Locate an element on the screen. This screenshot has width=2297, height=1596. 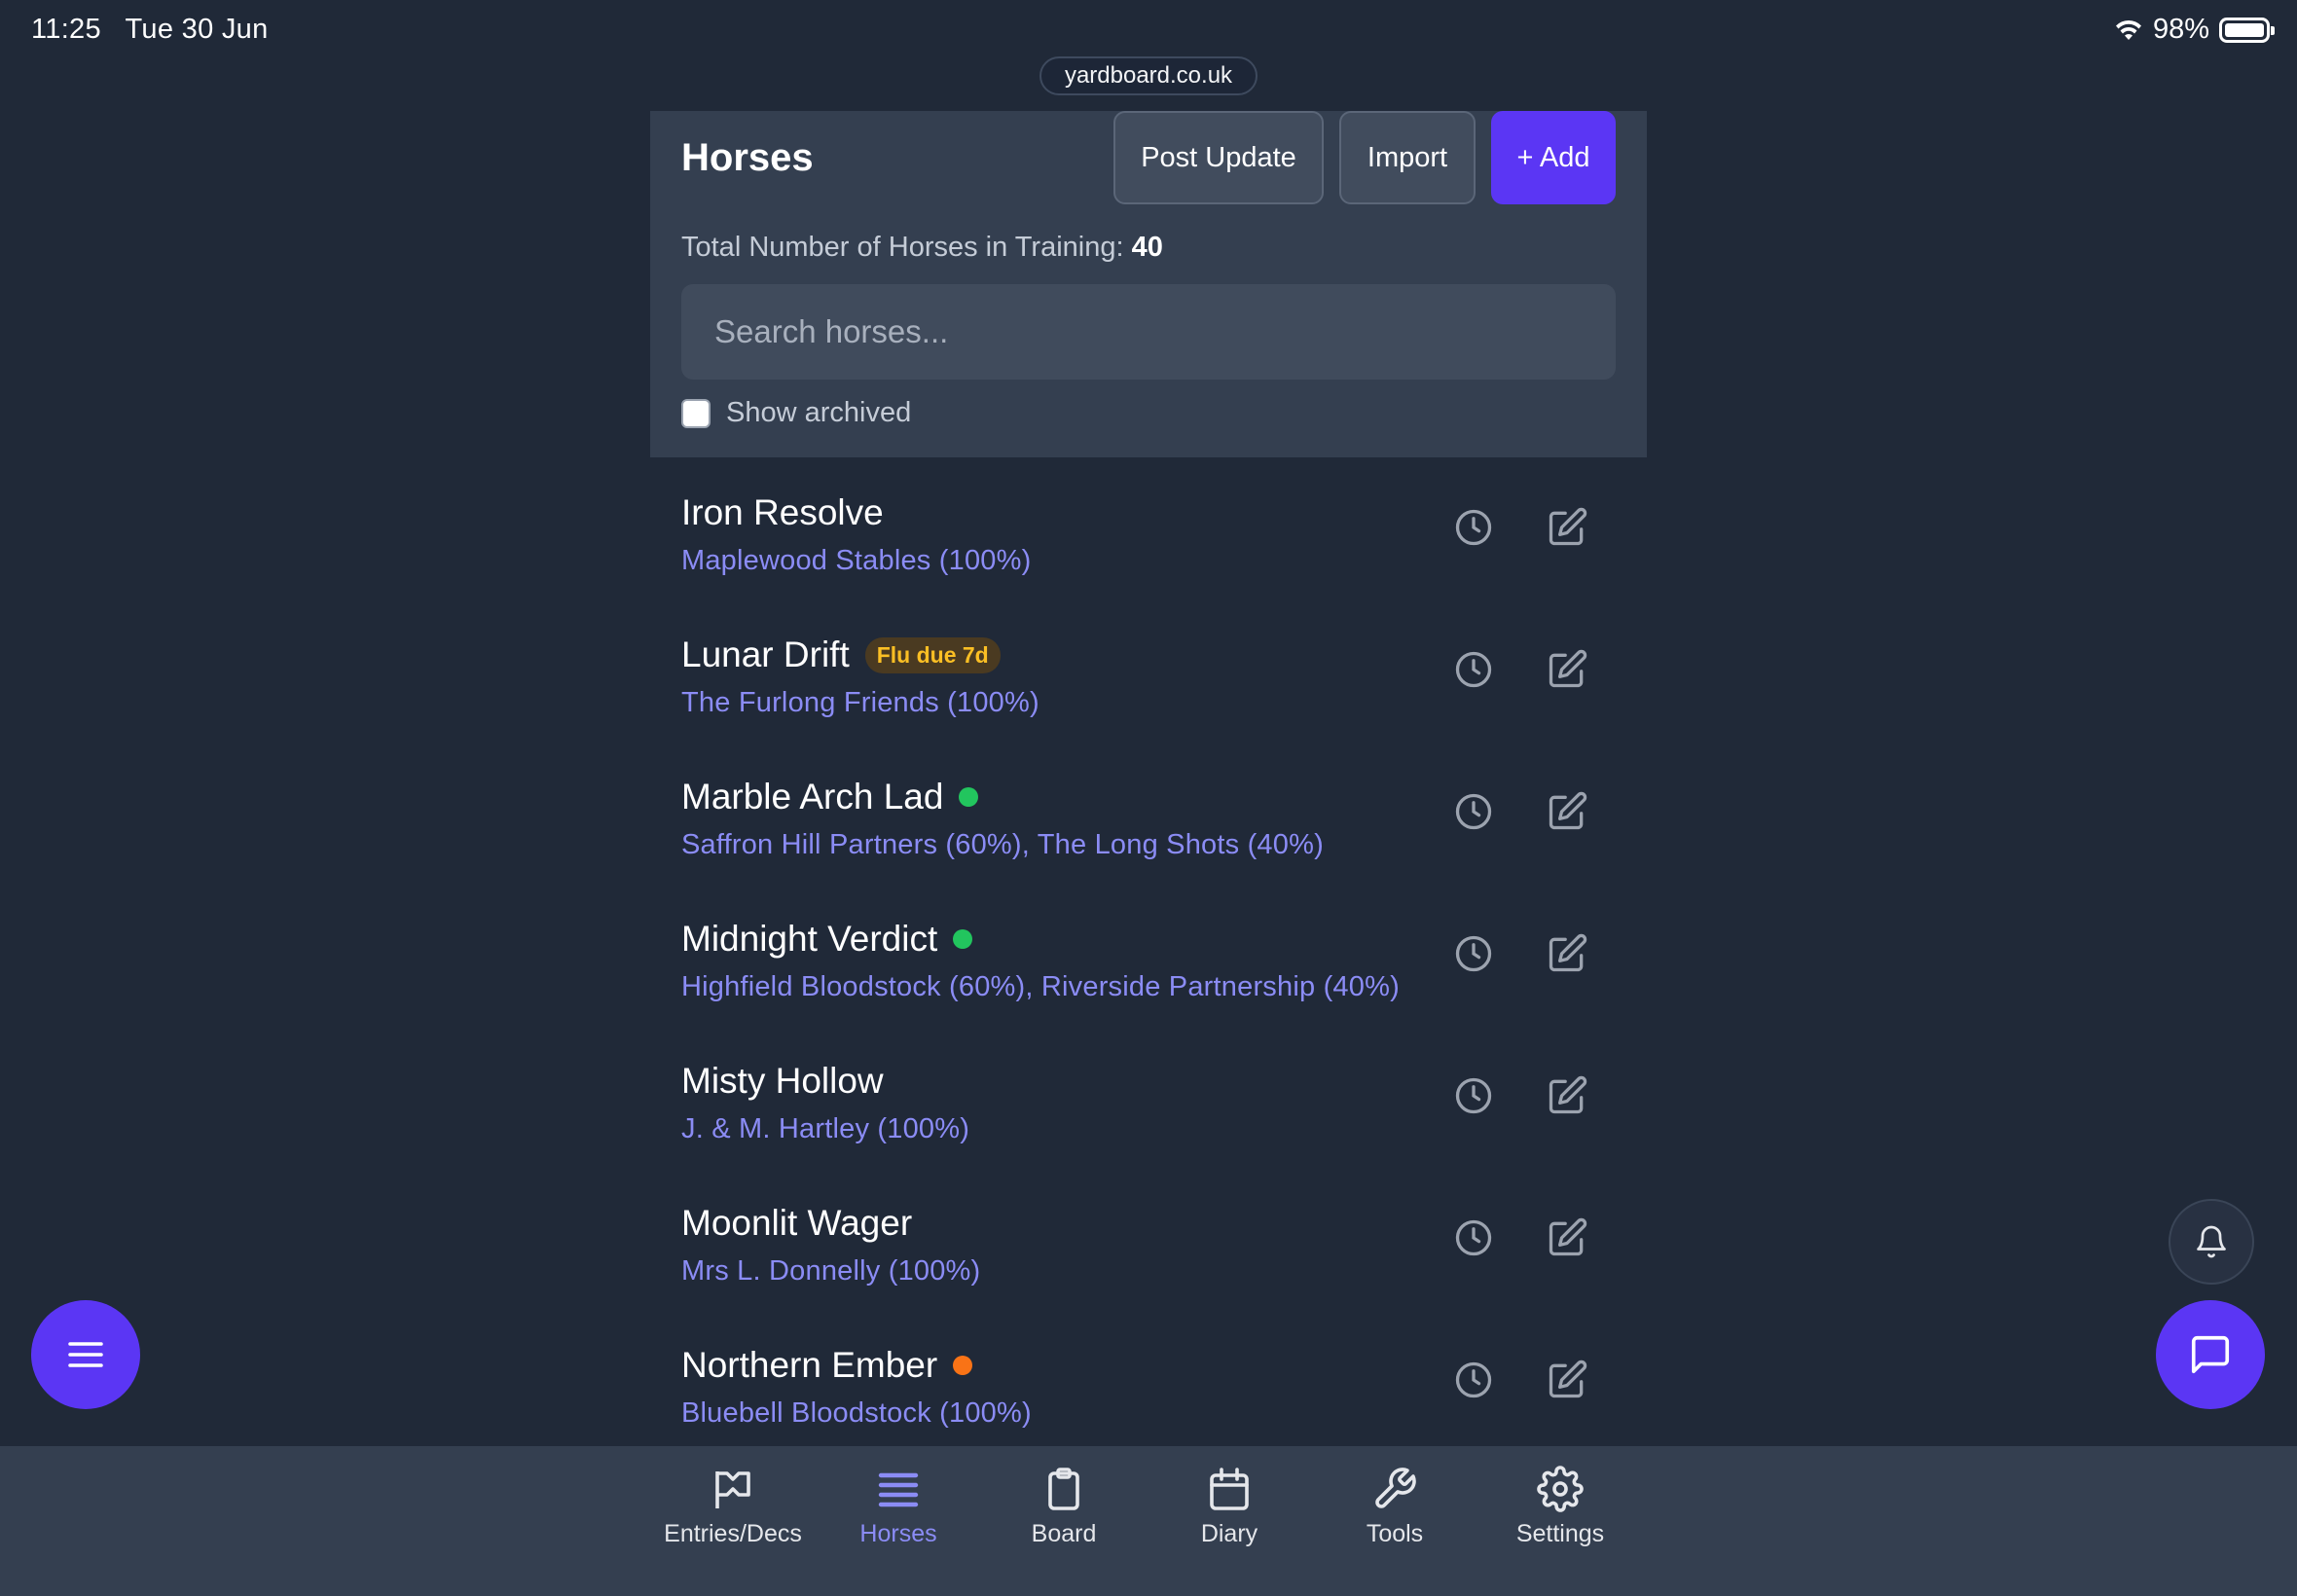
url-bar: yardboard.co.uk is located at coordinates (1148, 75).